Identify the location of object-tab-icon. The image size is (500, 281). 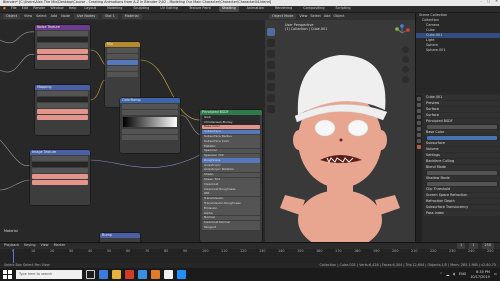
(419, 129).